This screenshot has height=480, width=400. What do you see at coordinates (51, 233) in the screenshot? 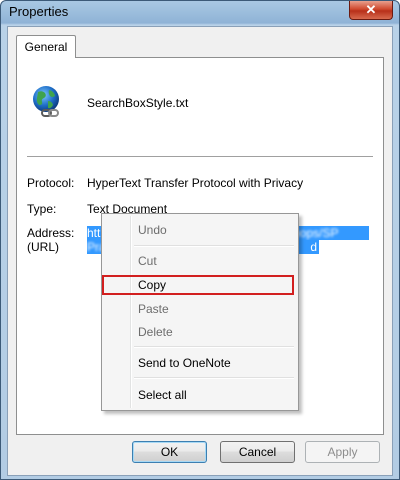
I see `address-label: Address:` at bounding box center [51, 233].